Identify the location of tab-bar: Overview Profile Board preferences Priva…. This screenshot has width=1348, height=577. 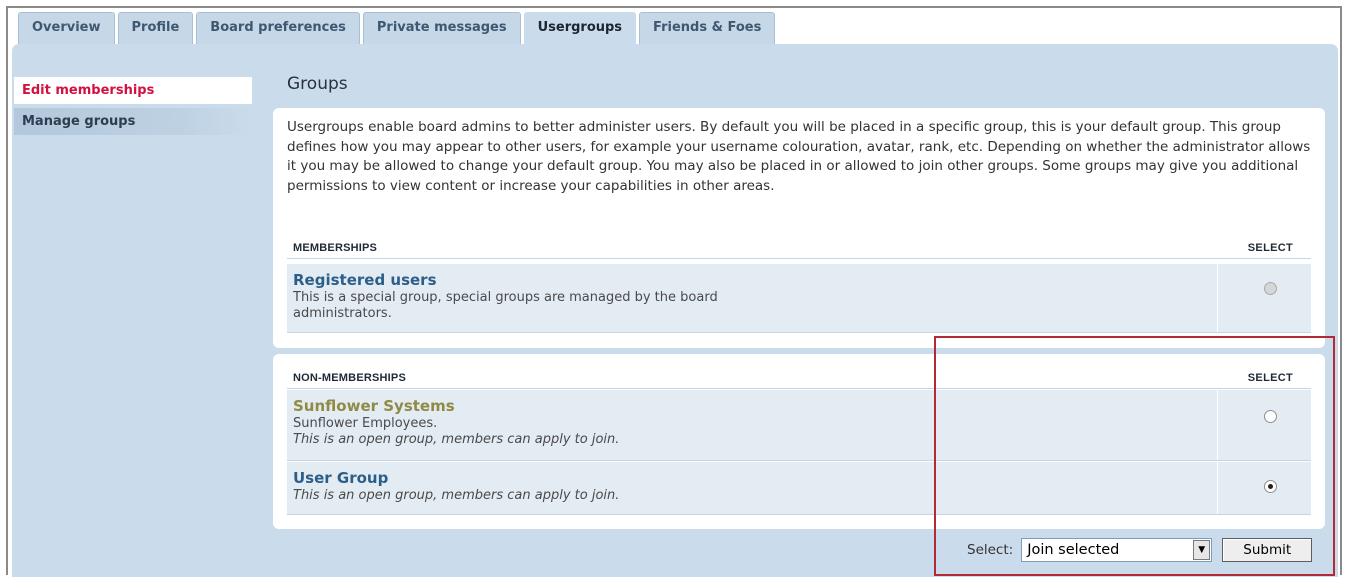
(398, 28).